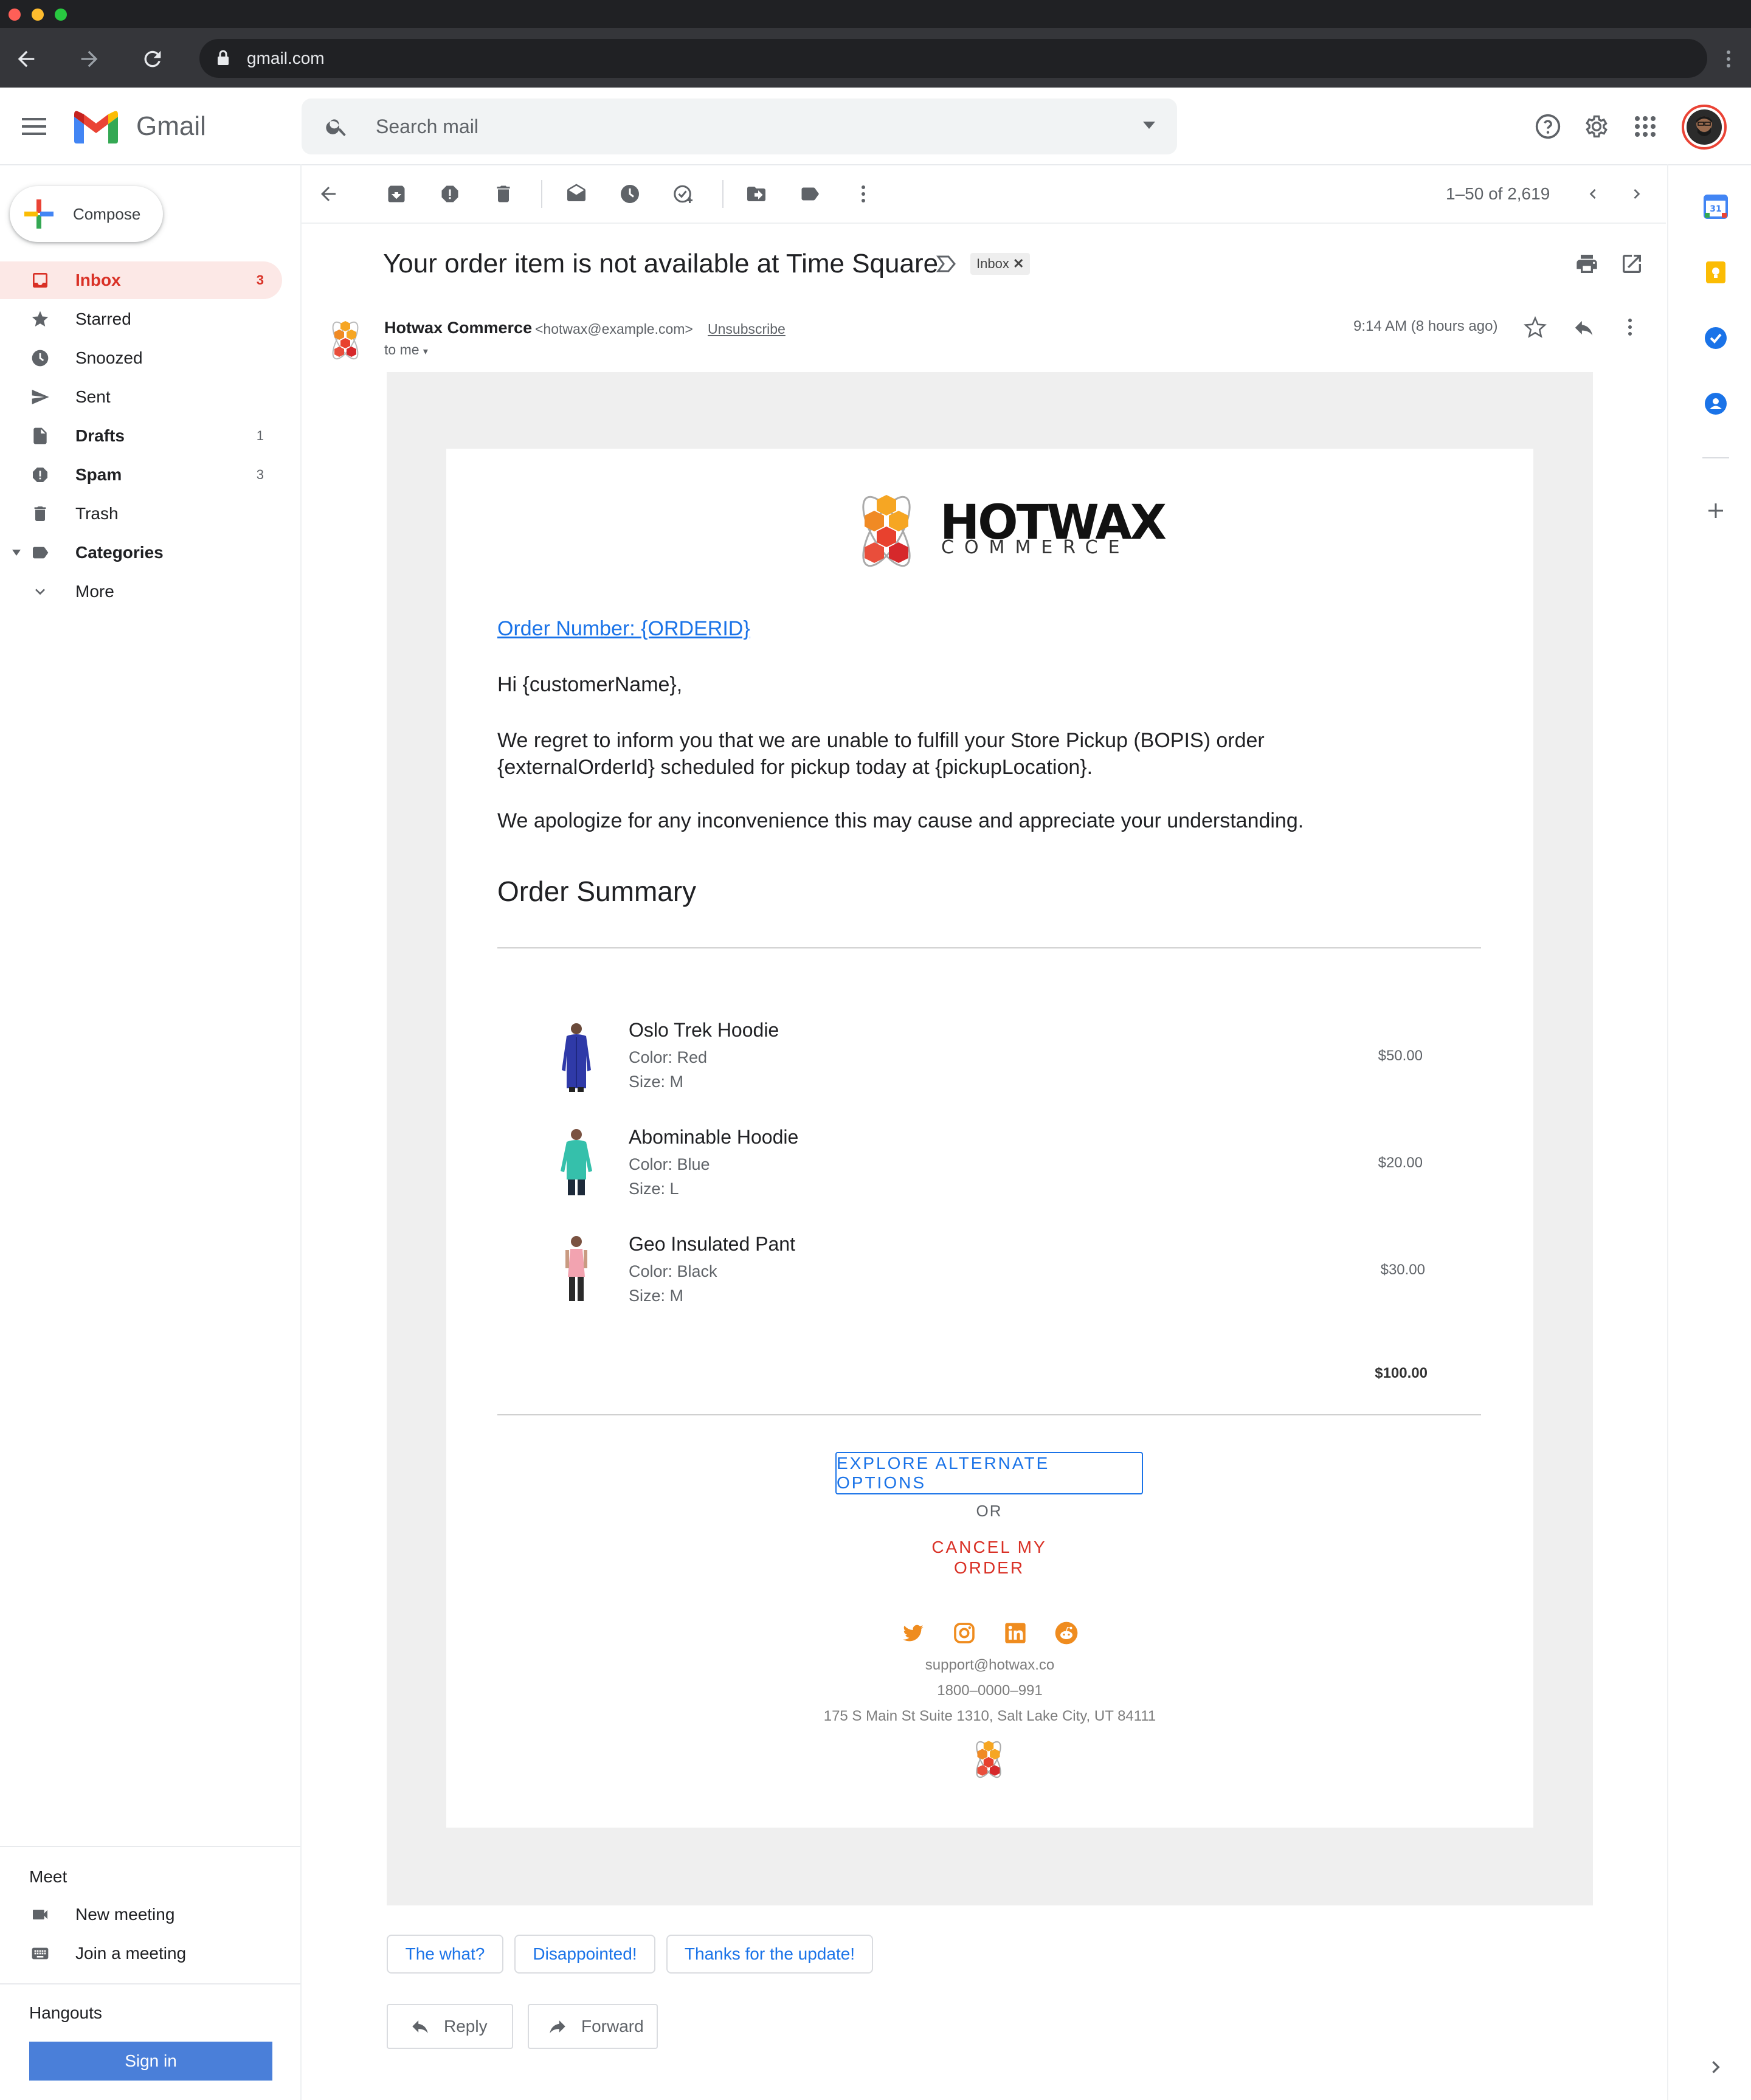  What do you see at coordinates (141, 475) in the screenshot?
I see `sidebar-item-spam: Spam 3` at bounding box center [141, 475].